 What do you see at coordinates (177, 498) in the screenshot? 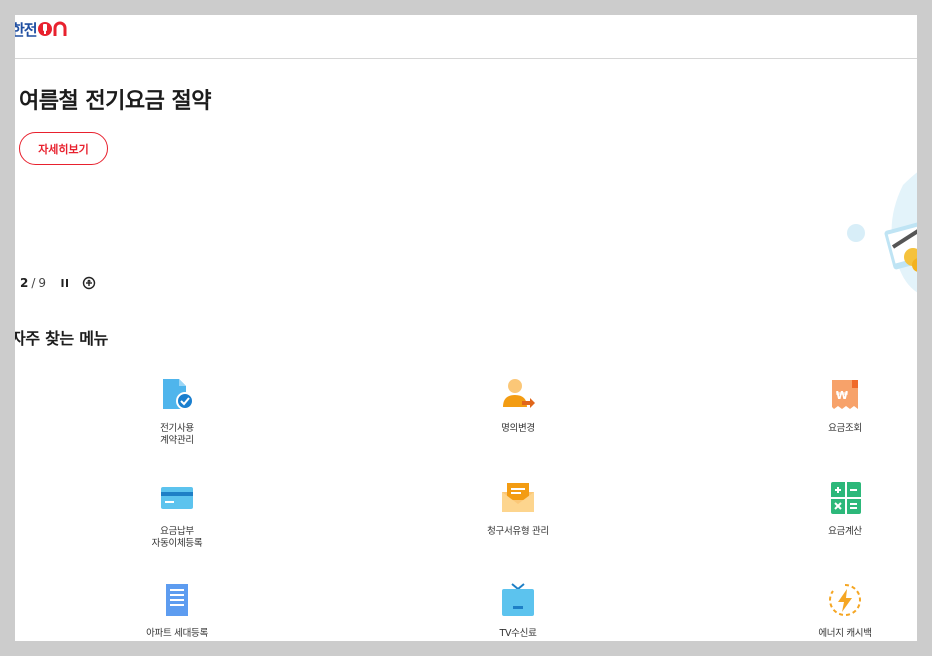
I see `credit-card-icon` at bounding box center [177, 498].